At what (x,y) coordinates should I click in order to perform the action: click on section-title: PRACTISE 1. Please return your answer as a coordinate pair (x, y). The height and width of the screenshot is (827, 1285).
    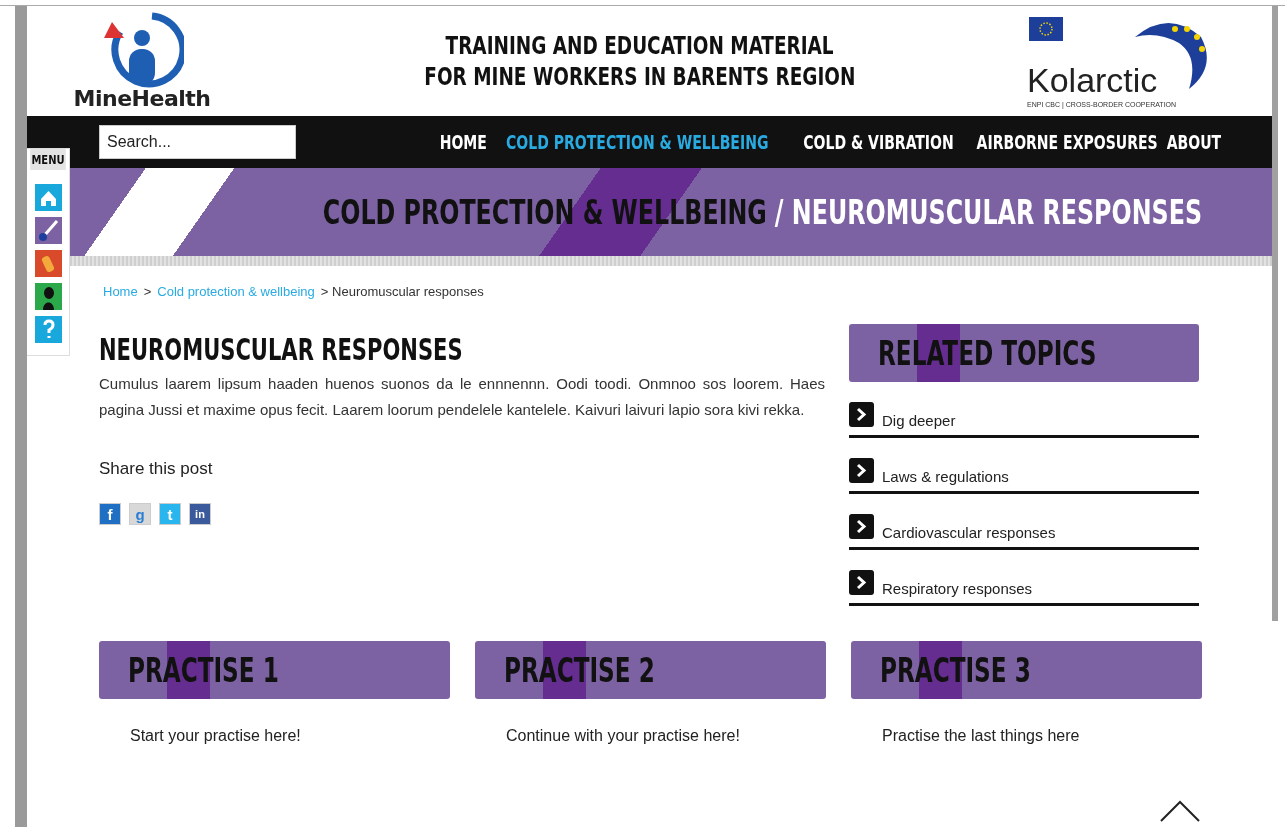
    Looking at the image, I should click on (203, 670).